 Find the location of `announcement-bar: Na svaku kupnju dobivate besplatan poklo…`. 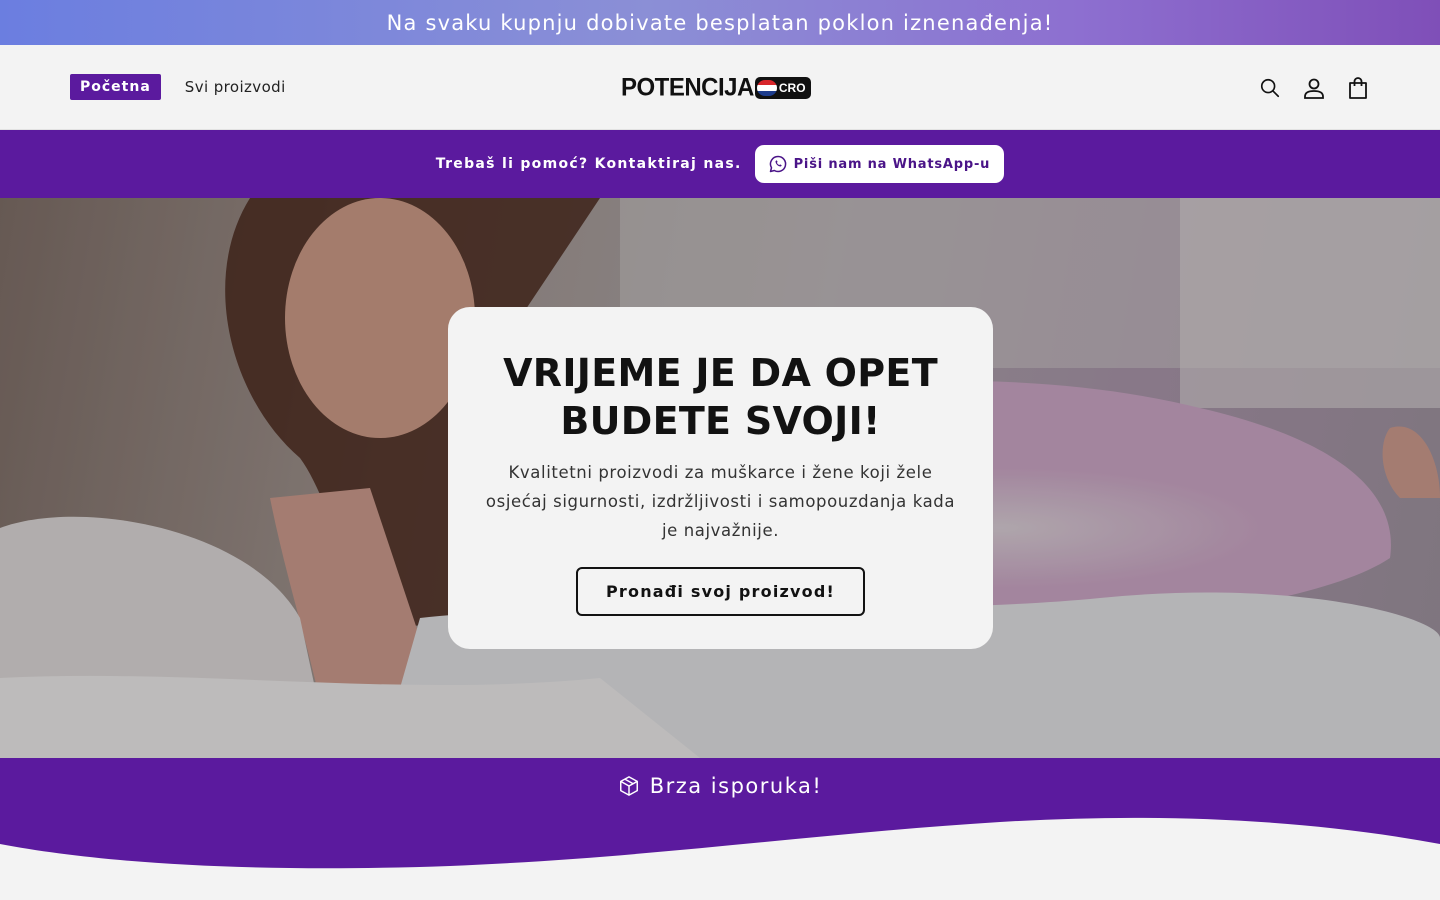

announcement-bar: Na svaku kupnju dobivate besplatan poklo… is located at coordinates (720, 22).